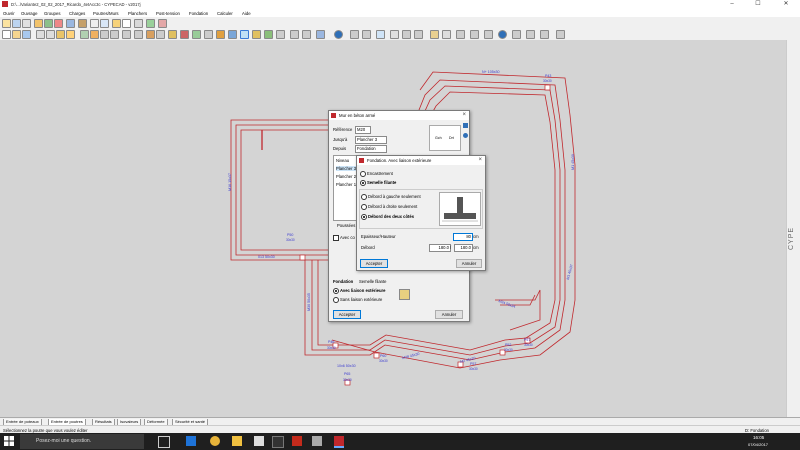 This screenshot has width=800, height=450. I want to click on menu-post-tension: Post-tension, so click(168, 13).